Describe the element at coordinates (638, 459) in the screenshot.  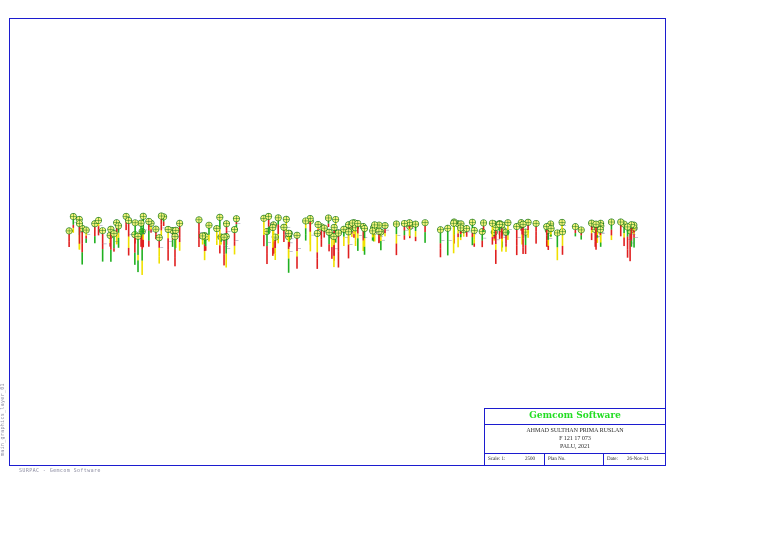
I see `date-value: 26-Nov-21` at that location.